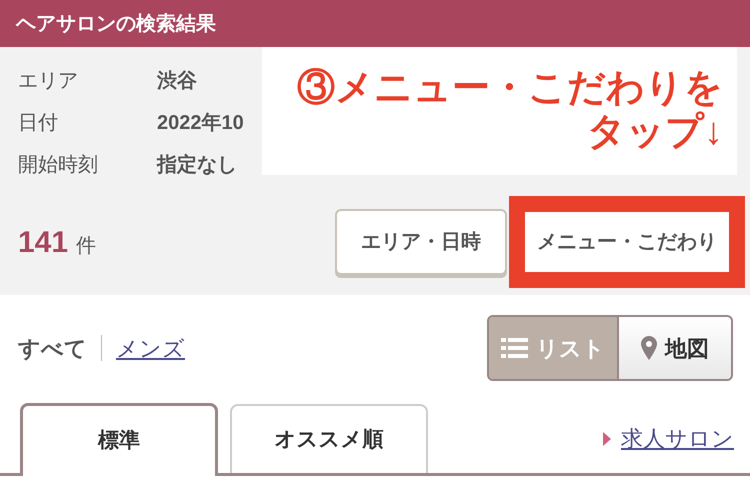 The width and height of the screenshot is (750, 483). I want to click on condition-value: 指定なし, so click(197, 165).